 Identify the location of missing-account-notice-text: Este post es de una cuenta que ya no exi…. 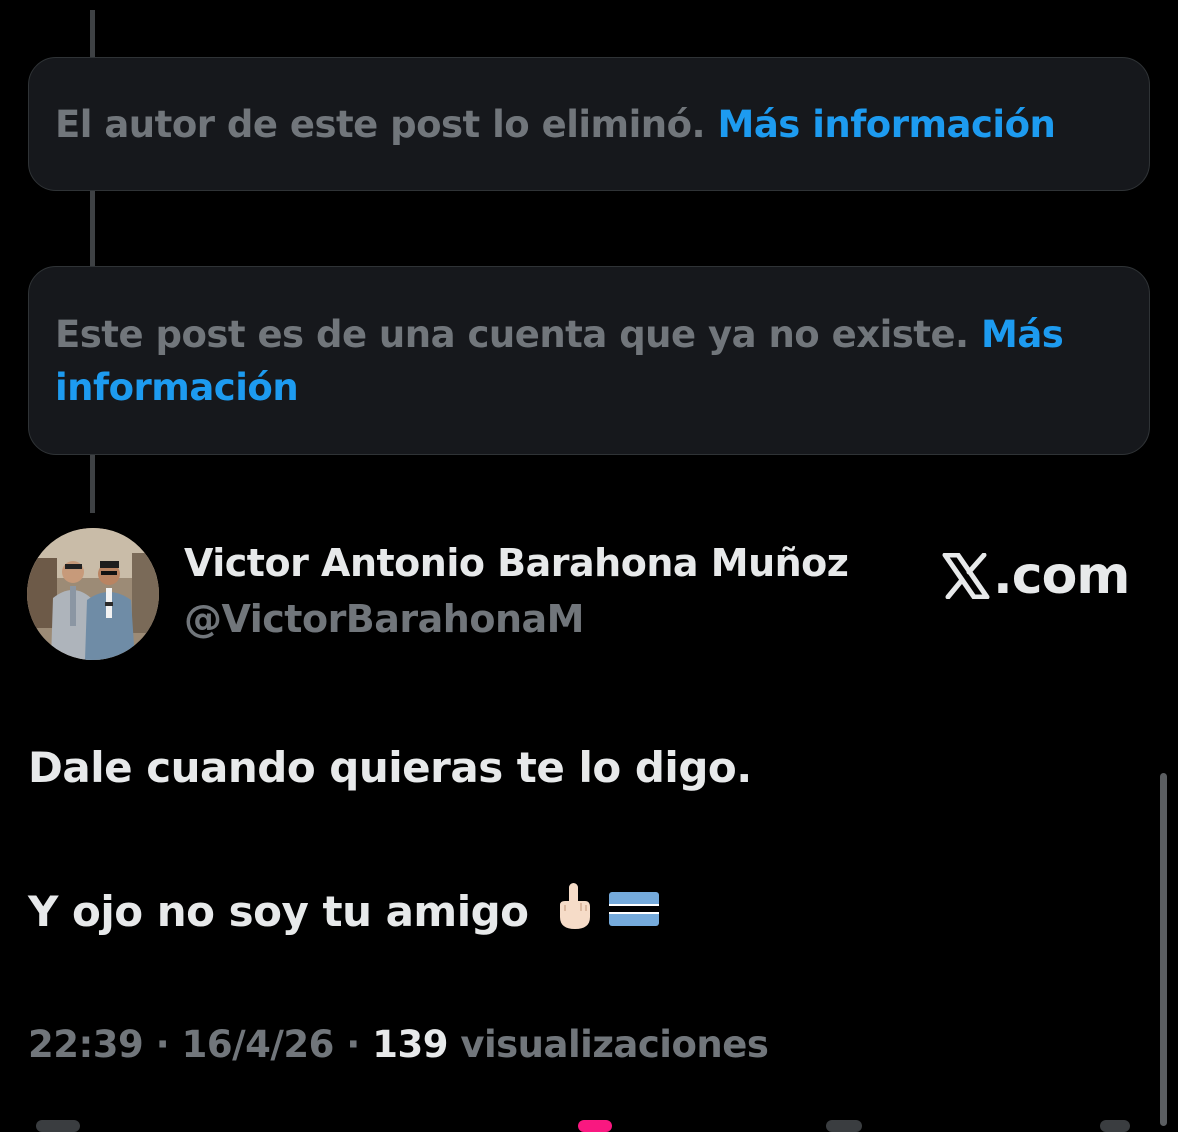
(559, 360).